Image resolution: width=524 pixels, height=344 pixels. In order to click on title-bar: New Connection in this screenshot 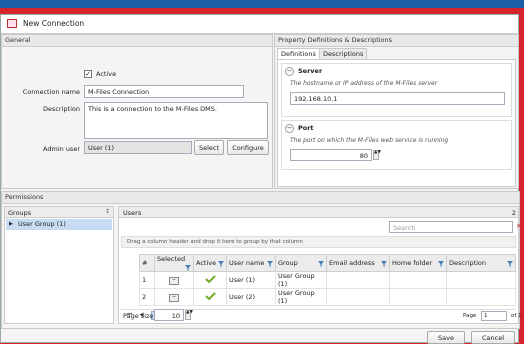, I will do `click(259, 24)`.